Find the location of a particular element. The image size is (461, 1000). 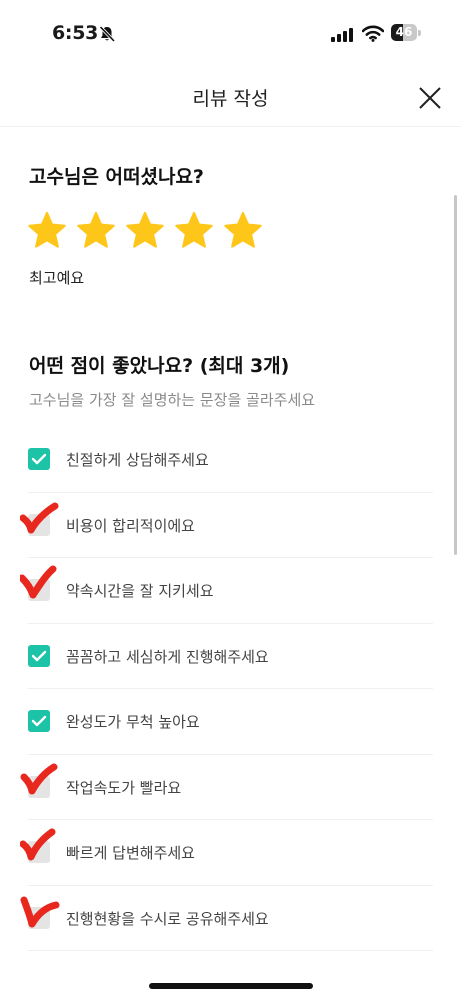

option-label: 약속시간을 잘 지키세요 is located at coordinates (140, 591).